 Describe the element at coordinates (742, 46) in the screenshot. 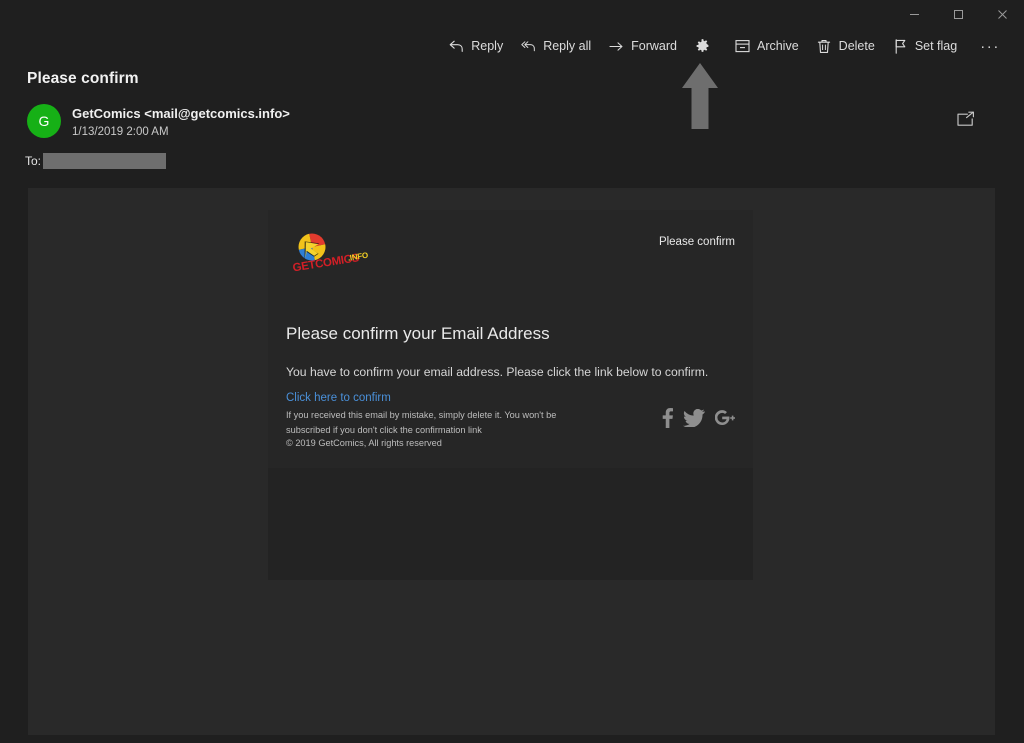

I see `archive-icon` at that location.